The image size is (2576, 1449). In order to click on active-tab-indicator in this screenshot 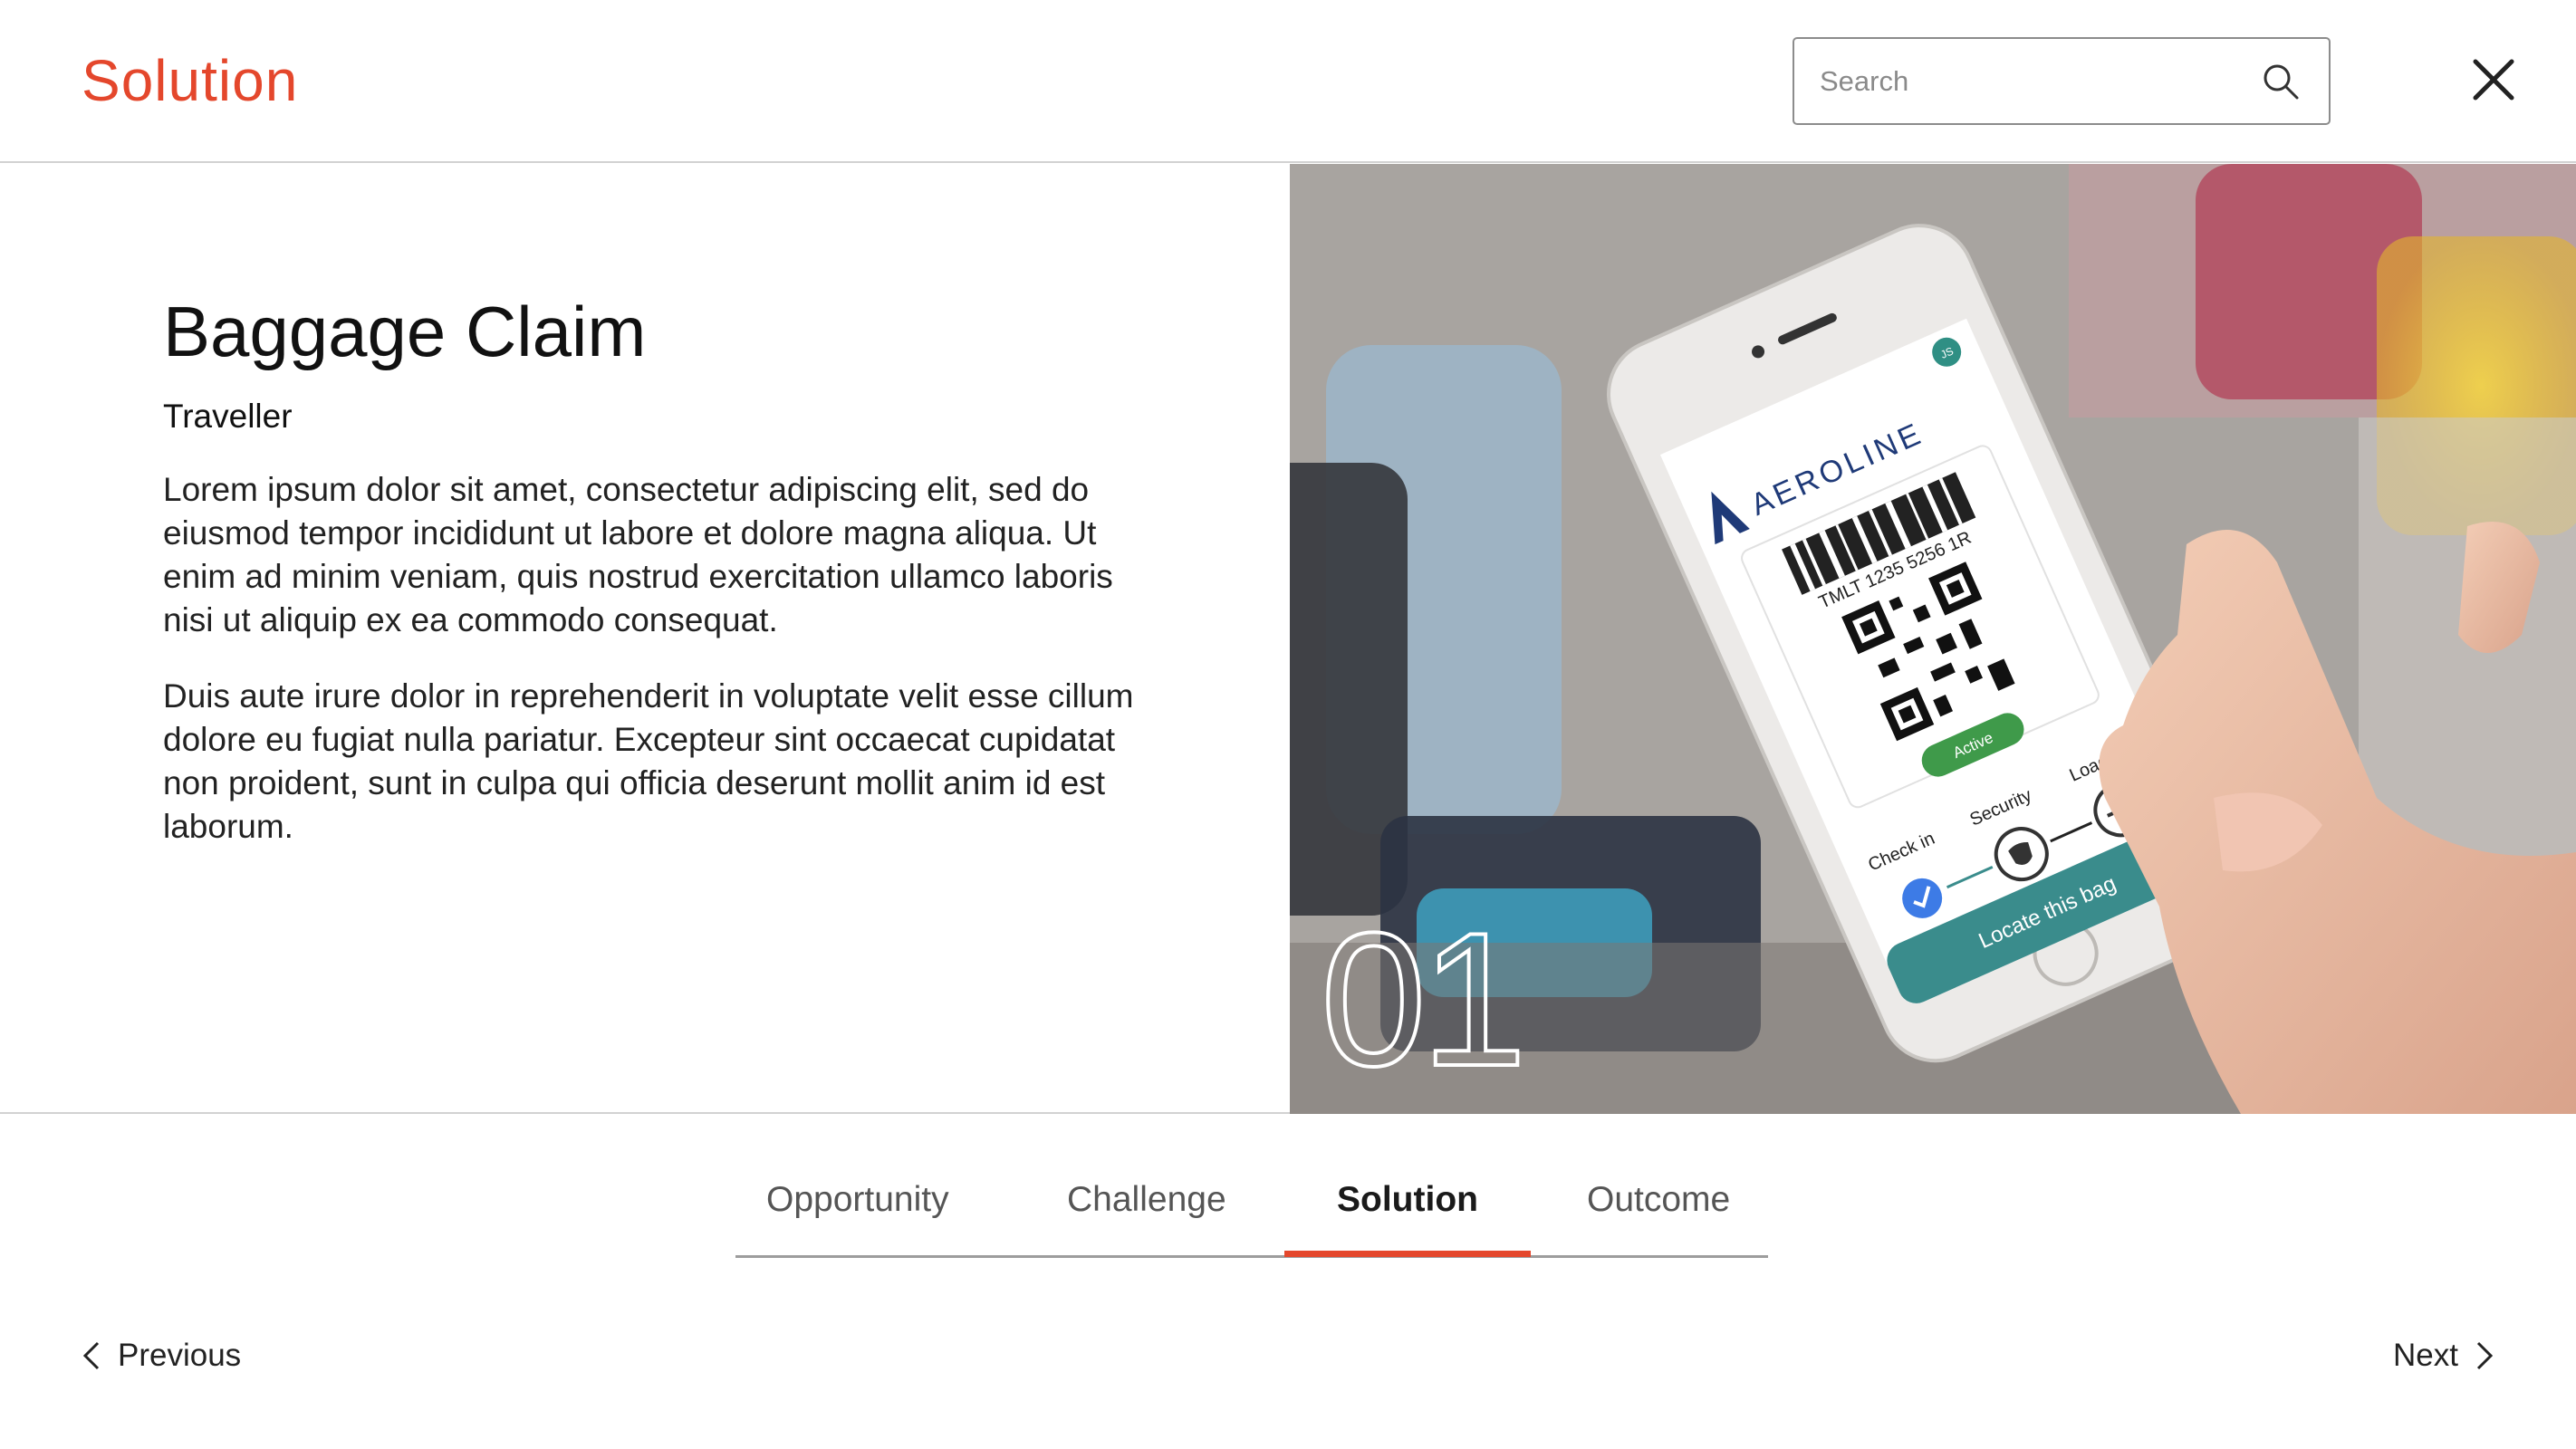, I will do `click(1407, 1254)`.